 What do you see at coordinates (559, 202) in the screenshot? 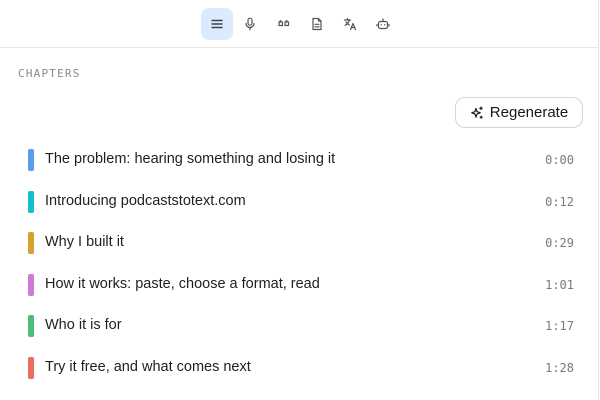
I see `chapter-timestamp: 0:12` at bounding box center [559, 202].